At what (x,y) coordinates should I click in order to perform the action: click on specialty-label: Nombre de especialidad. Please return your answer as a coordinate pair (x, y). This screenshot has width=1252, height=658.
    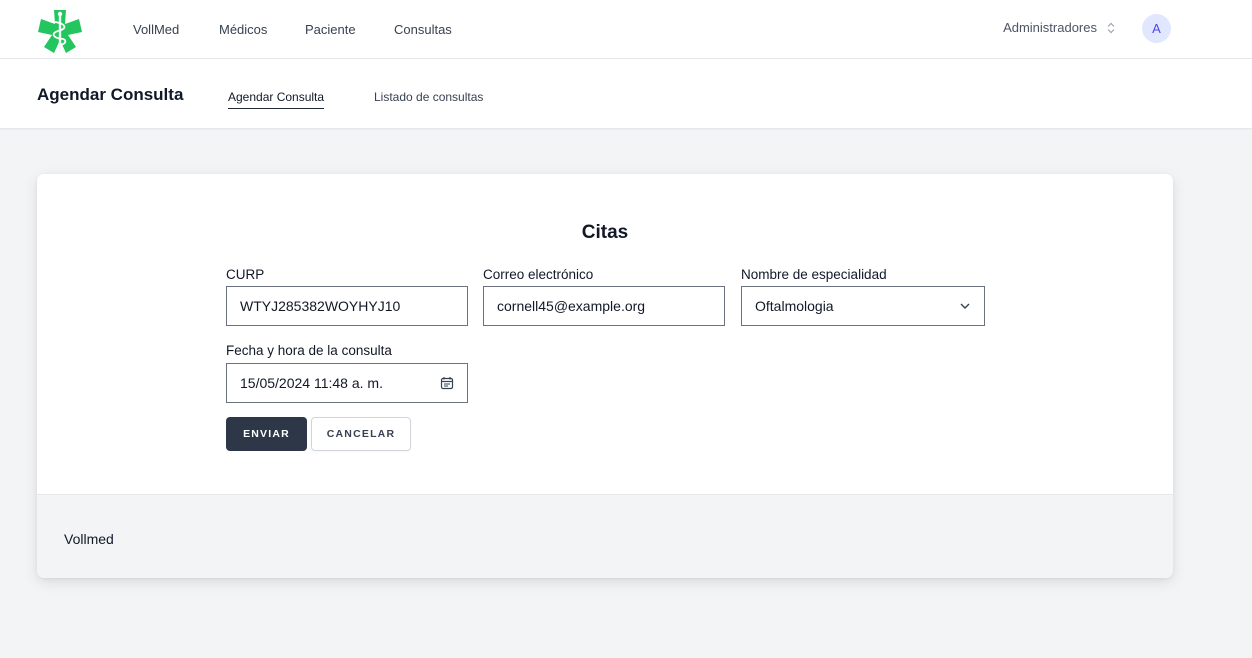
    Looking at the image, I should click on (814, 274).